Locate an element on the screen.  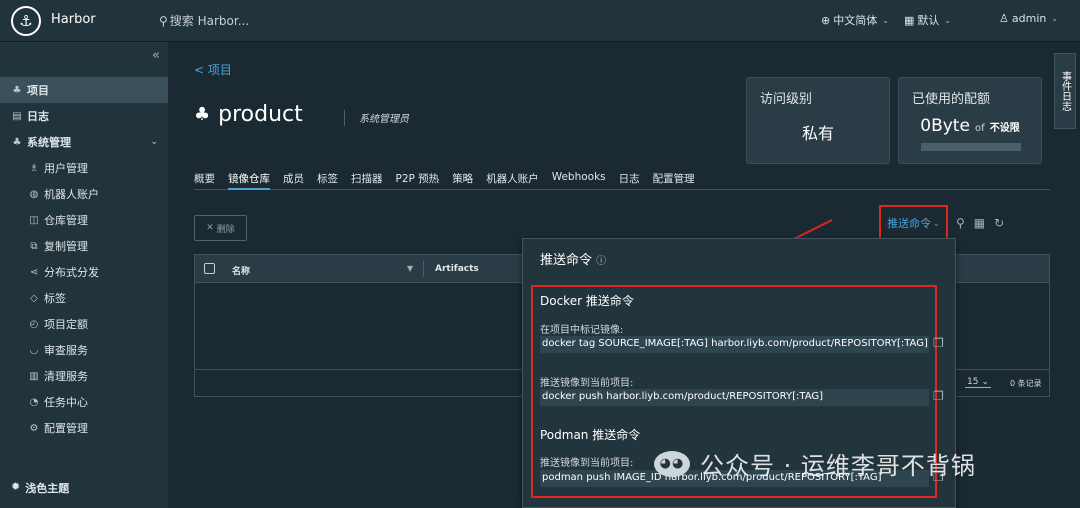
push-command-button: 推送命令 ⌄ is located at coordinates (913, 223).